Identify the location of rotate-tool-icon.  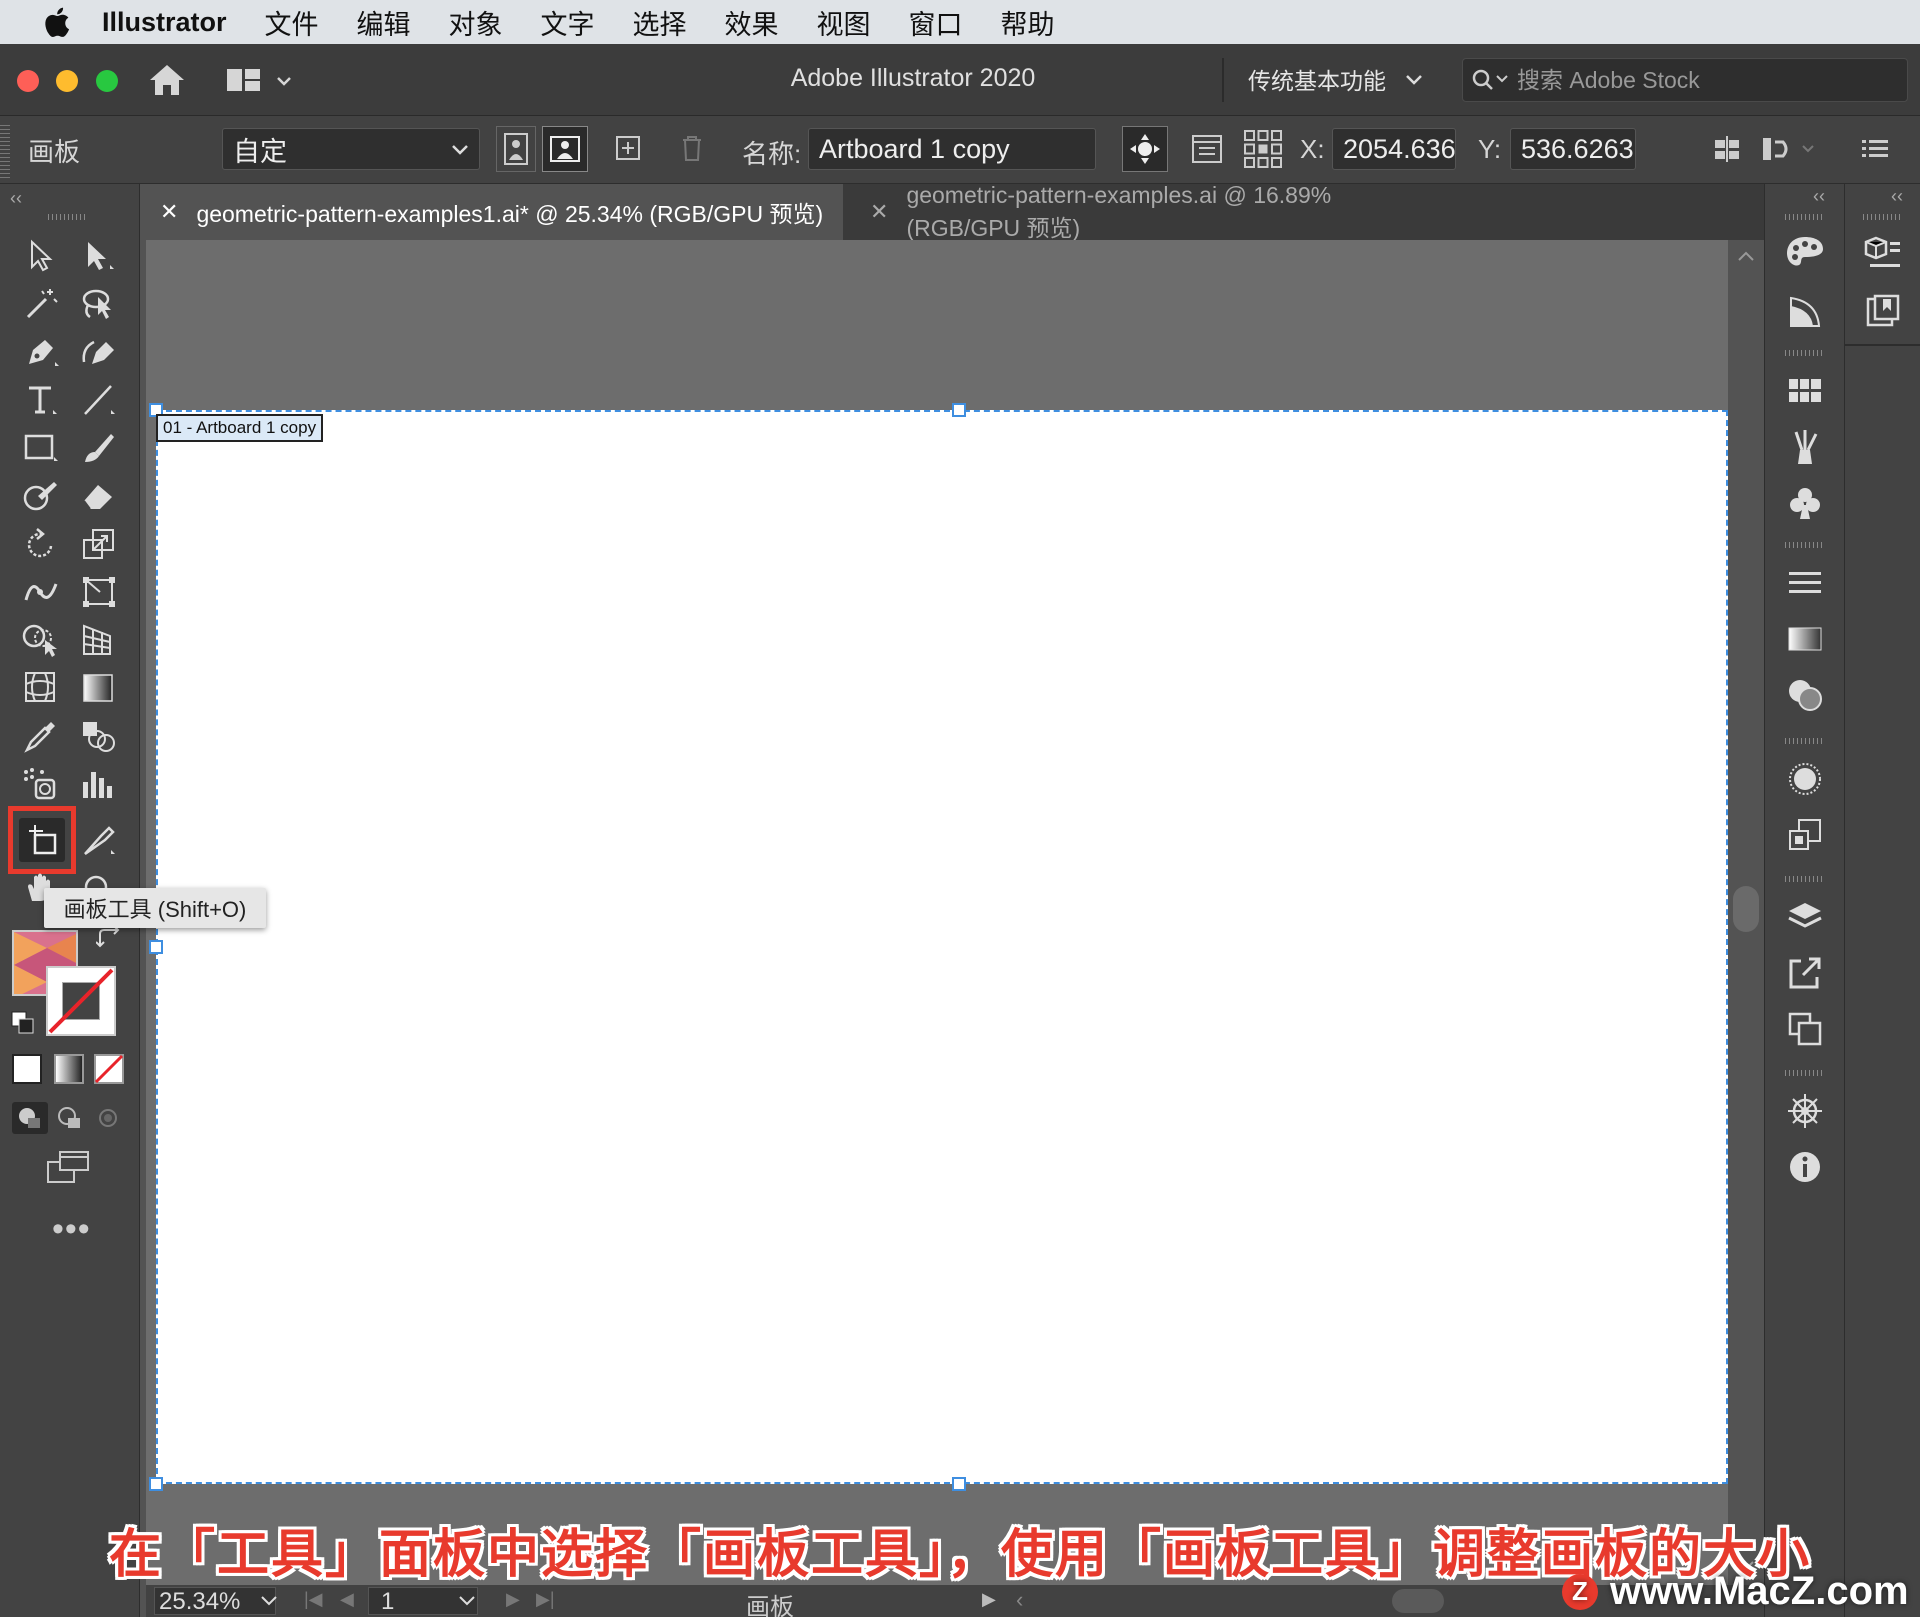
(41, 544).